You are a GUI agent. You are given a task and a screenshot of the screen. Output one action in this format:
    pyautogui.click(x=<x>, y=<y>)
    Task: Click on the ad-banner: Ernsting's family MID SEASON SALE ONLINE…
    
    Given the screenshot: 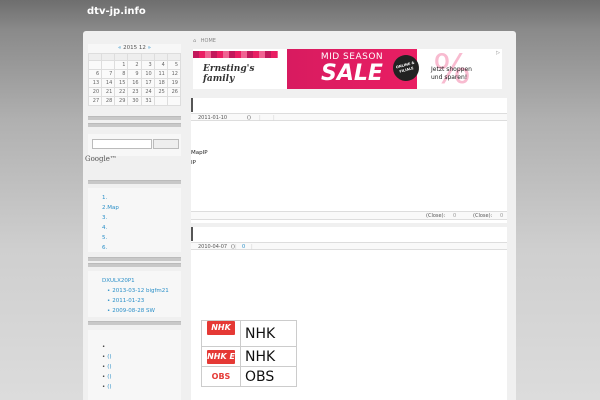 What is the action you would take?
    pyautogui.click(x=347, y=69)
    